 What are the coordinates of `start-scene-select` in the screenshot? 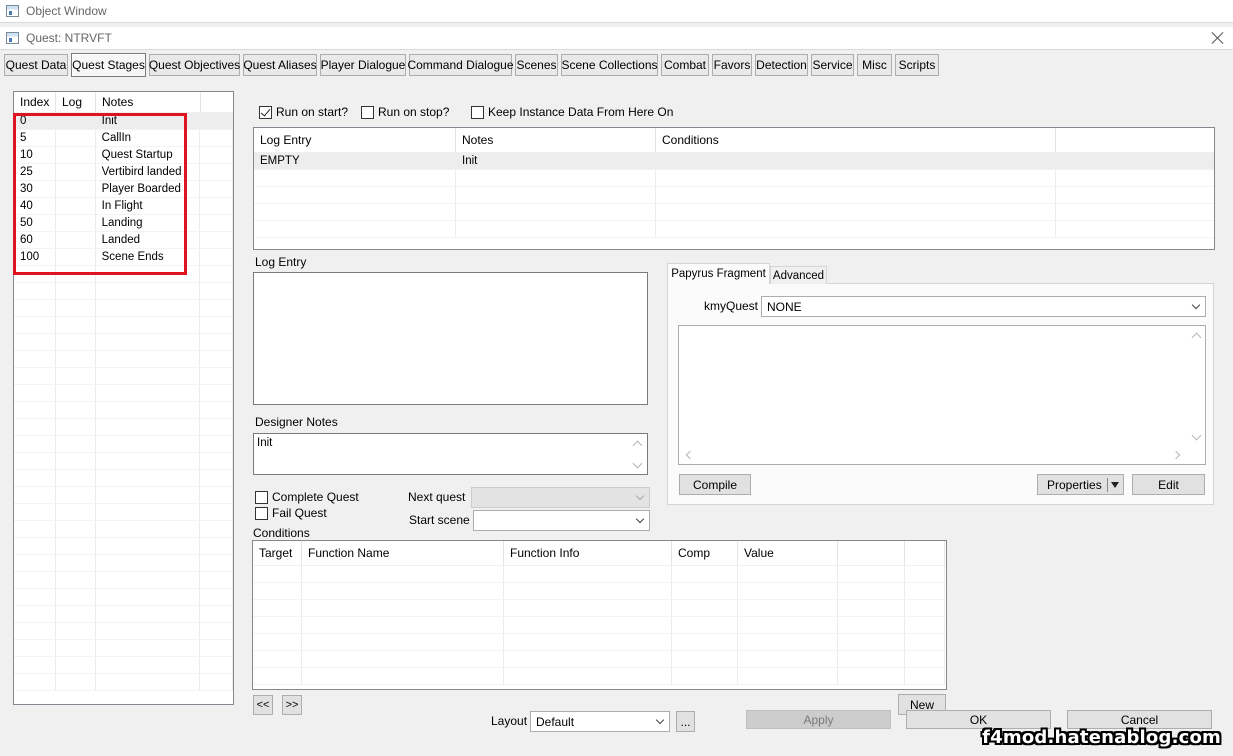 It's located at (561, 520).